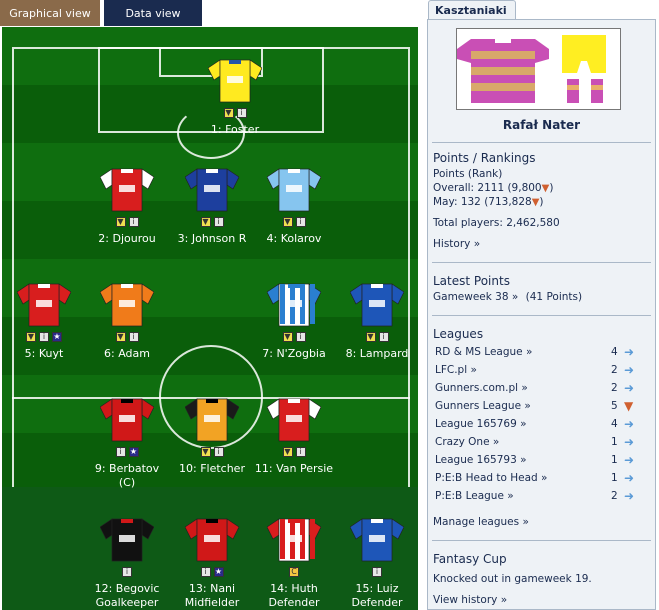  Describe the element at coordinates (470, 559) in the screenshot. I see `fantasy-cup-title: Fantasy Cup` at that location.